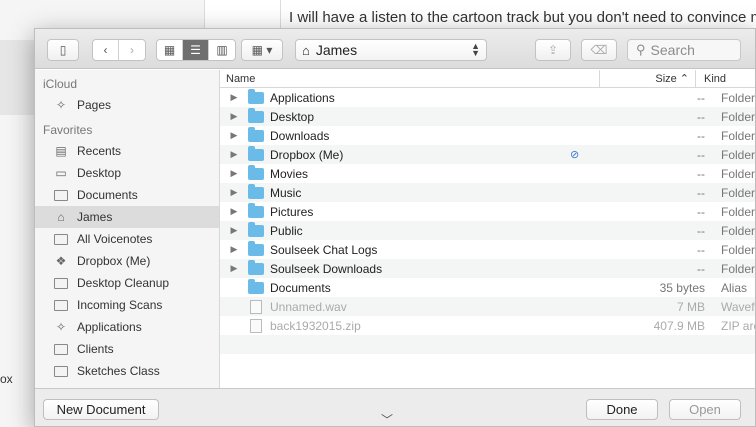 The image size is (756, 427). I want to click on file-row: ▶ Public -- Folder, so click(487, 230).